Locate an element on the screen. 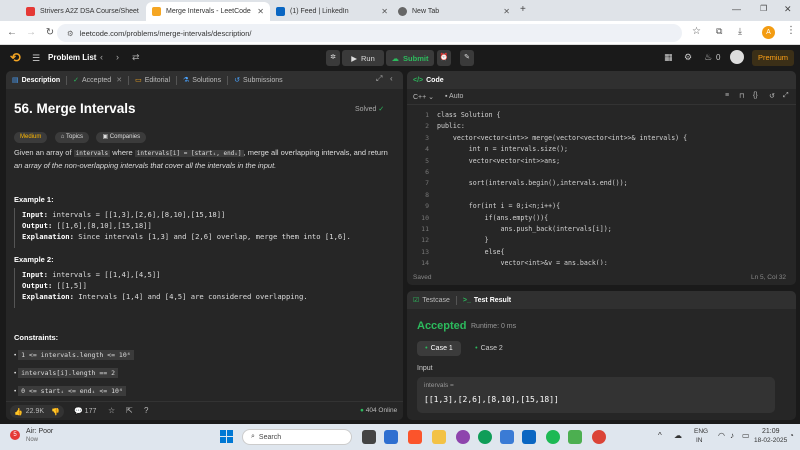 This screenshot has height=450, width=800. close-window-button: ✕ is located at coordinates (788, 9).